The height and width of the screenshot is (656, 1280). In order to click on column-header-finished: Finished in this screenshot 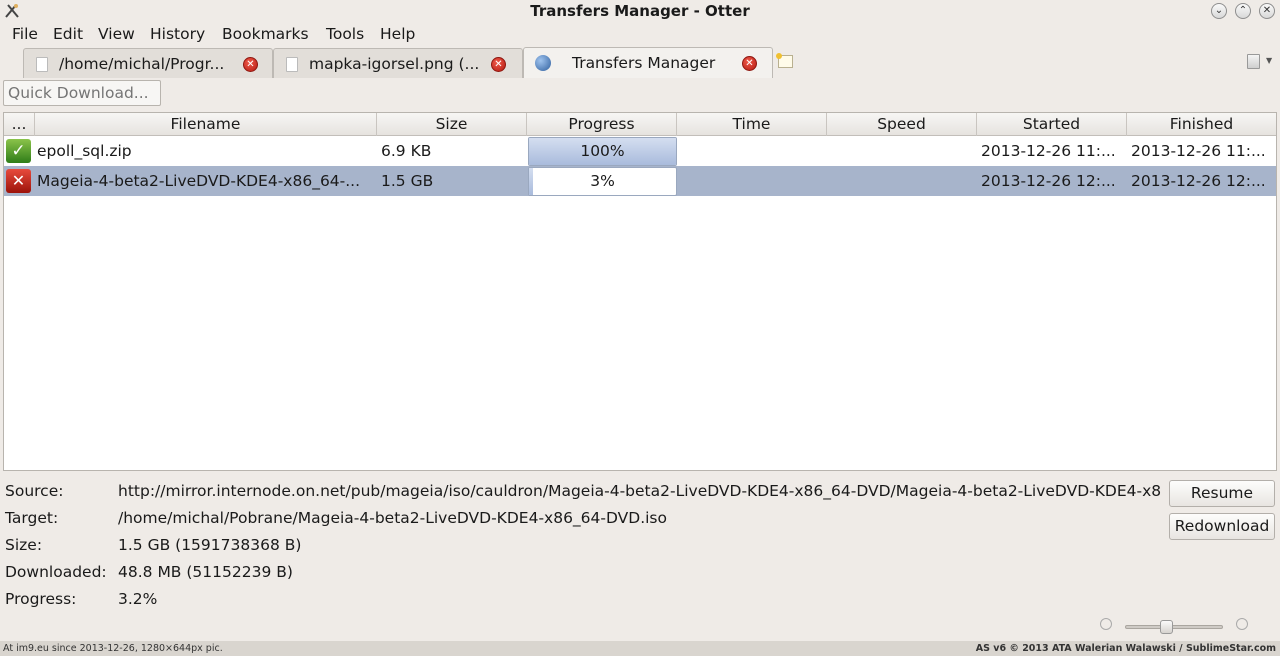, I will do `click(1201, 124)`.